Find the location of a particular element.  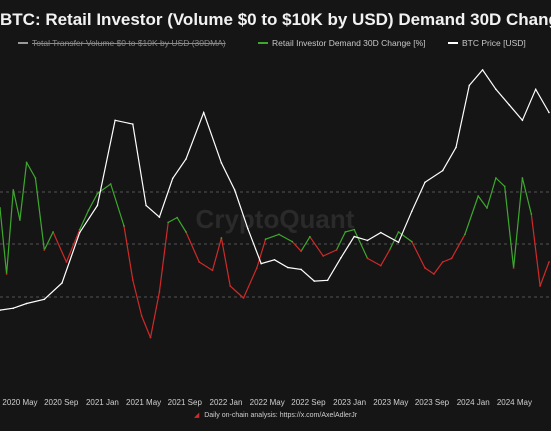

x-tick-label: 2023 Sep is located at coordinates (432, 402).